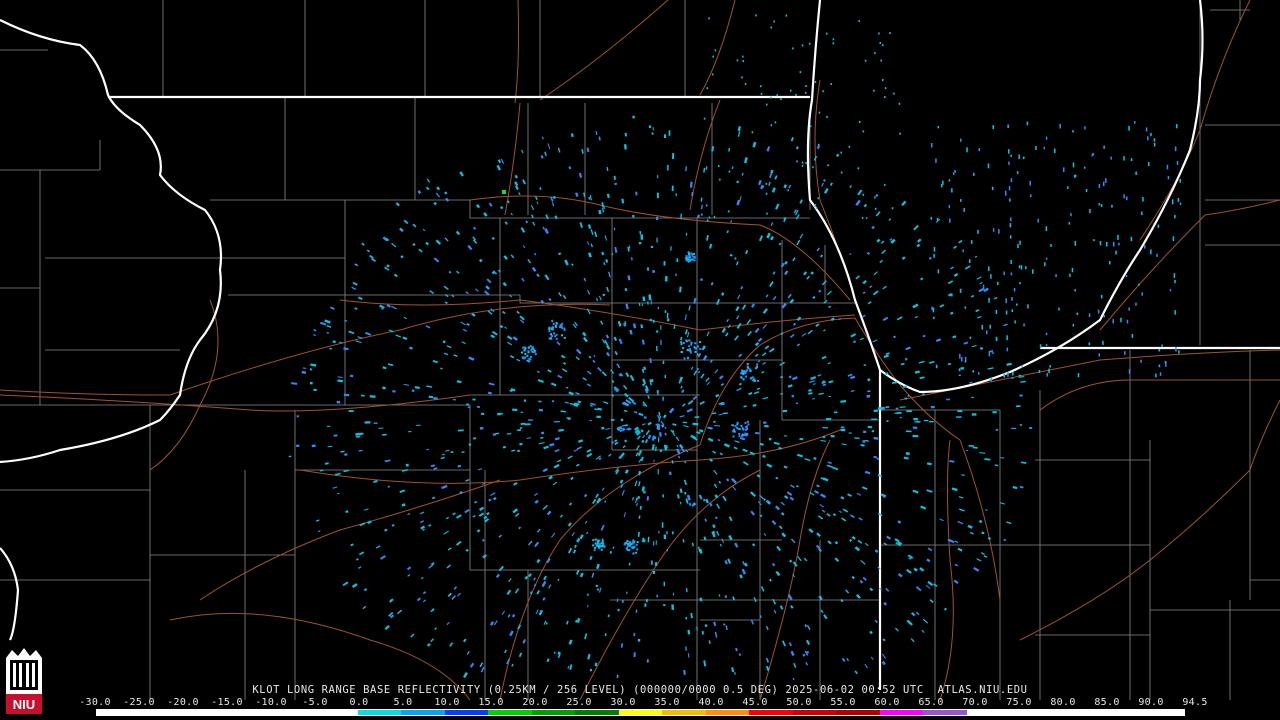  What do you see at coordinates (139, 702) in the screenshot?
I see `colorbar-label: -25.0` at bounding box center [139, 702].